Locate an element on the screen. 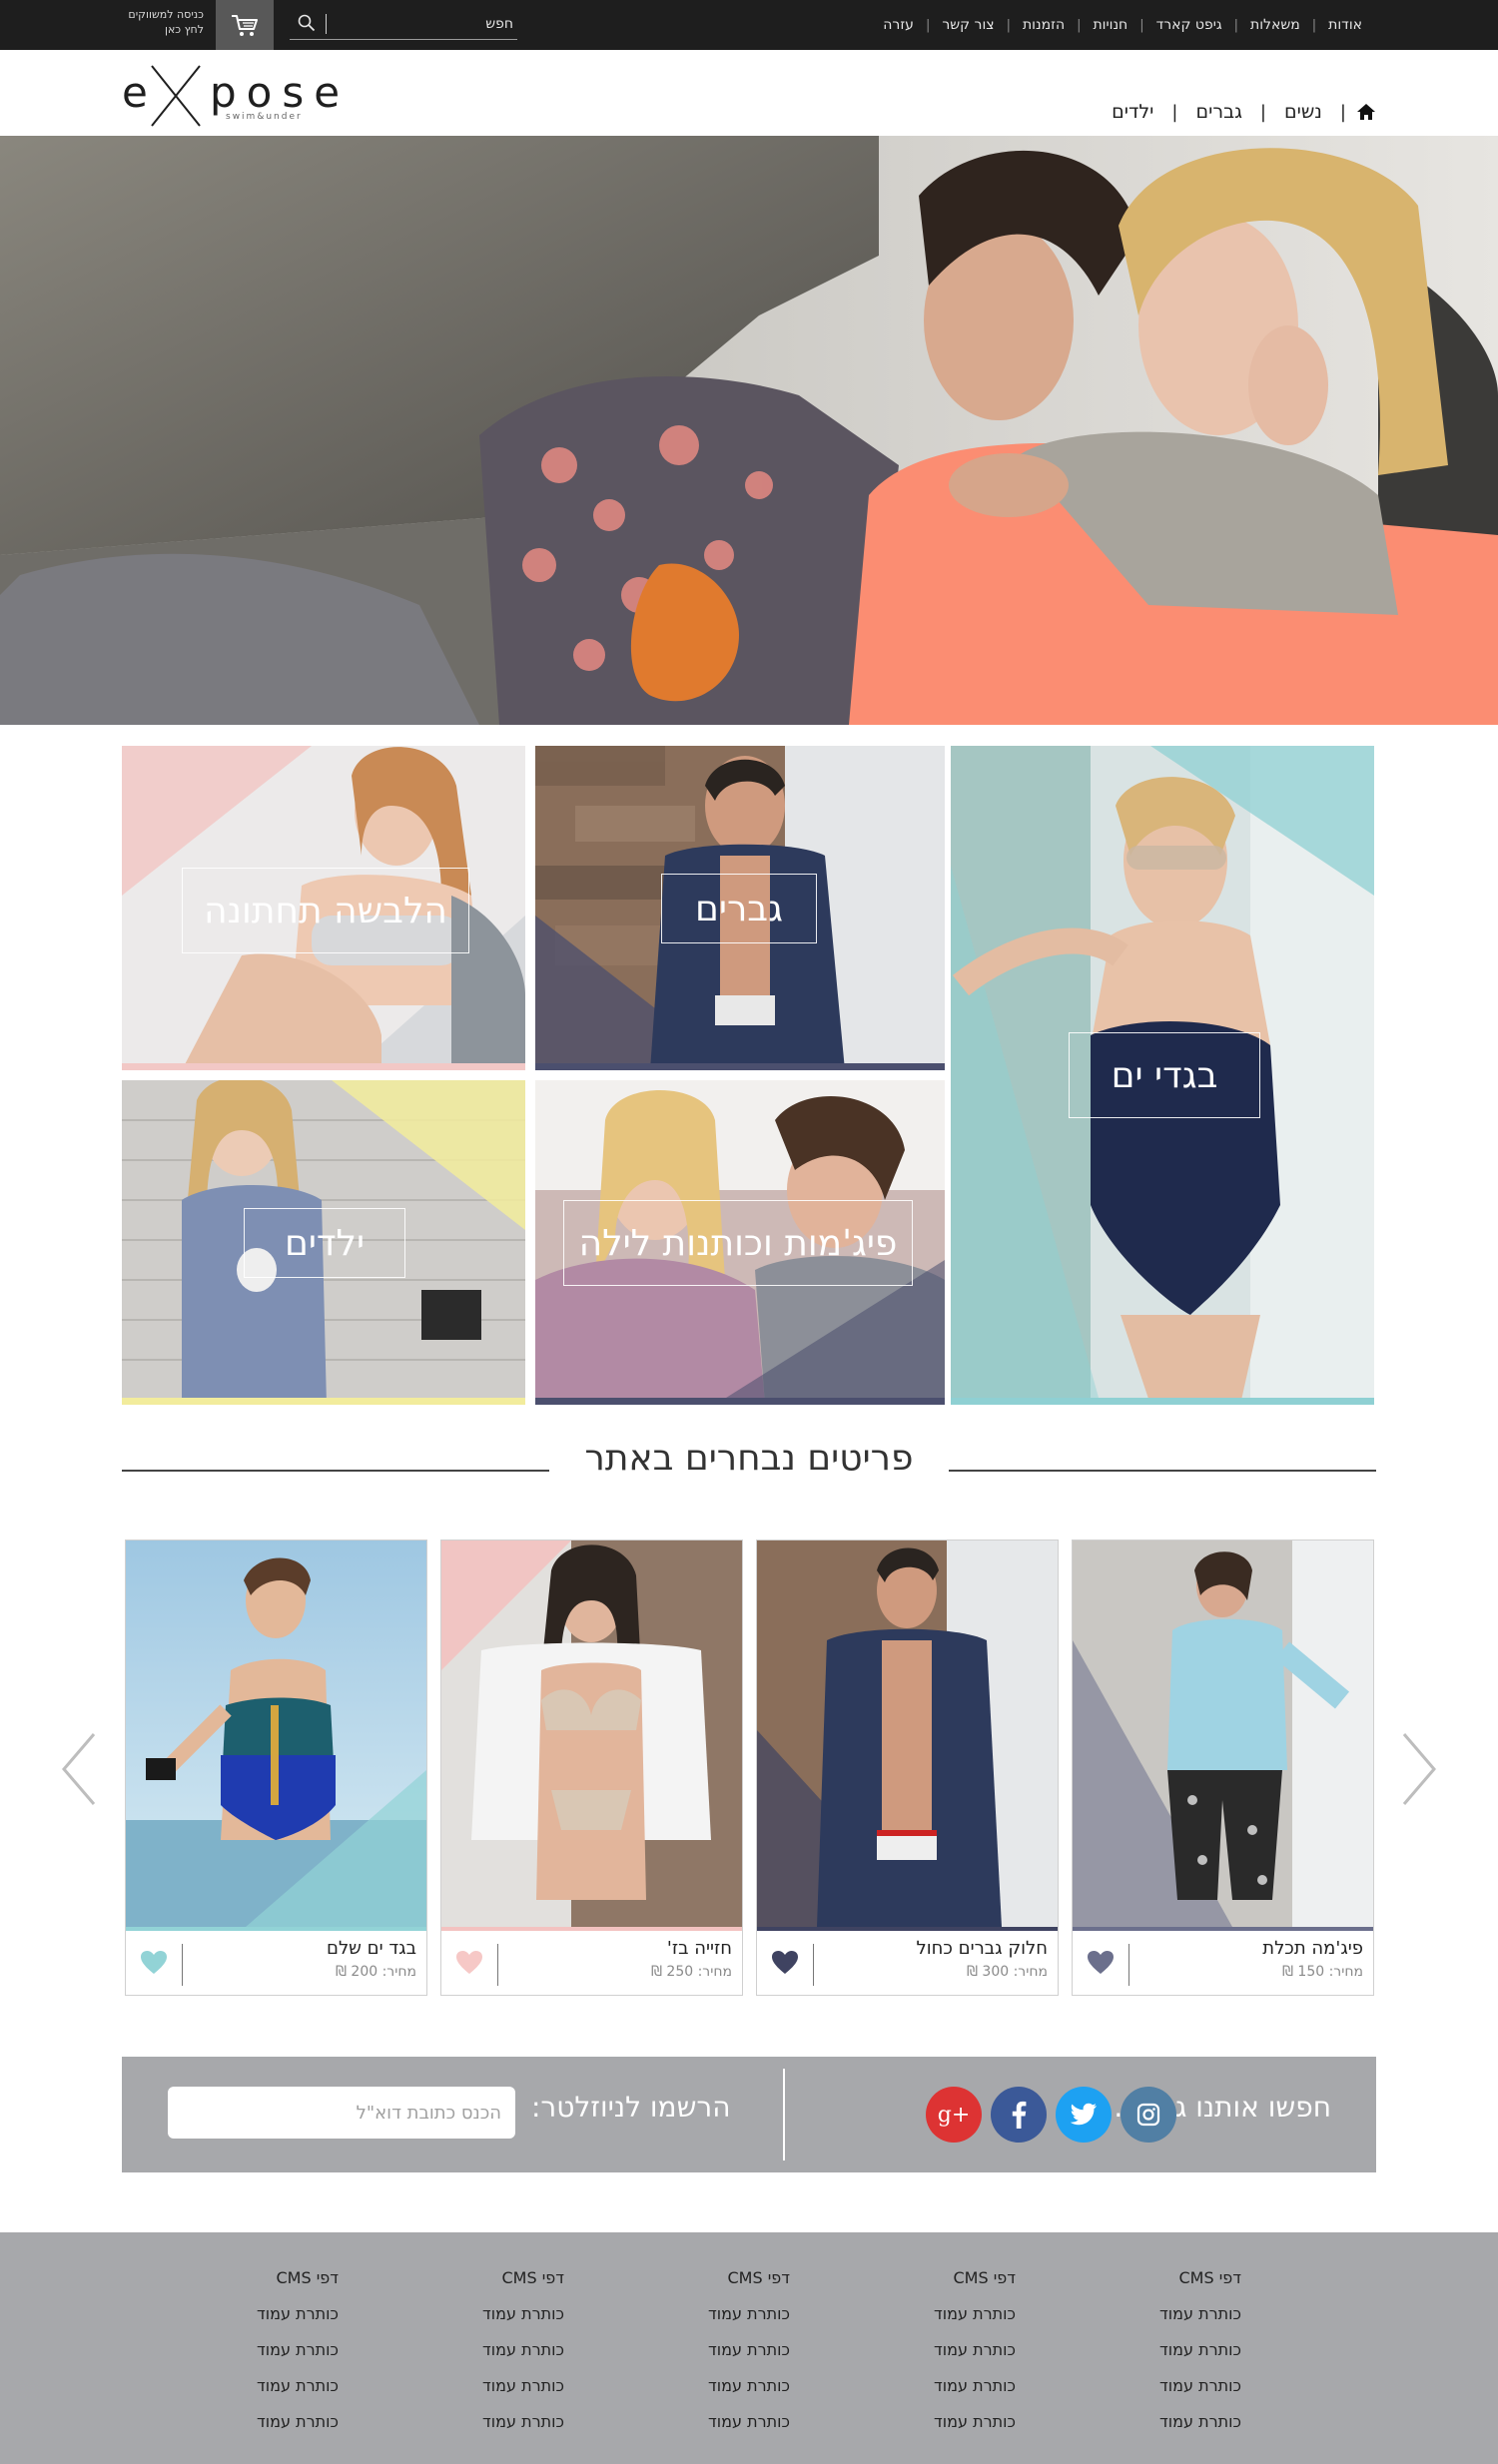  category-tile-swimwear: בגדי ים is located at coordinates (1162, 1075).